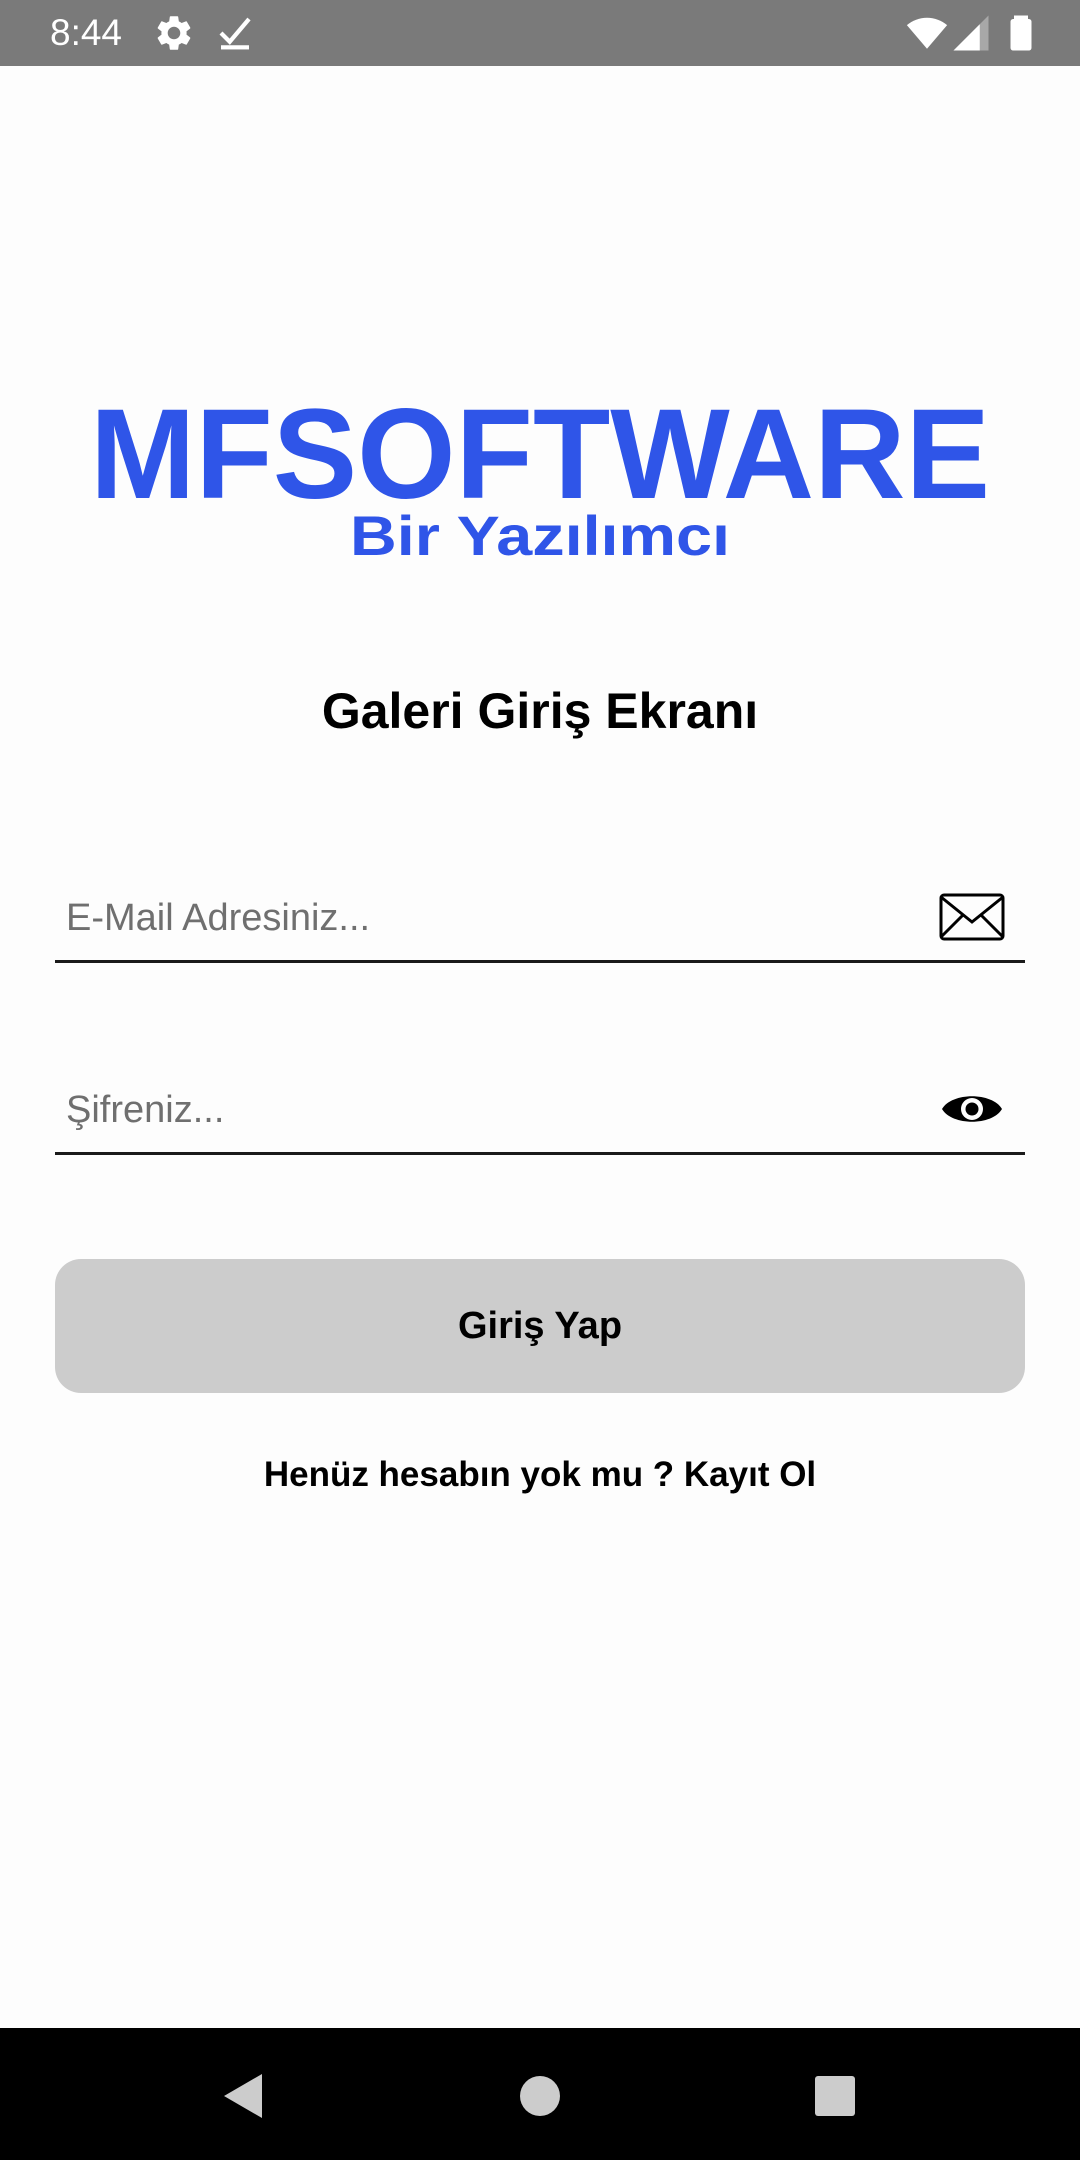 The image size is (1080, 2160). What do you see at coordinates (86, 32) in the screenshot?
I see `status-time: 8:44` at bounding box center [86, 32].